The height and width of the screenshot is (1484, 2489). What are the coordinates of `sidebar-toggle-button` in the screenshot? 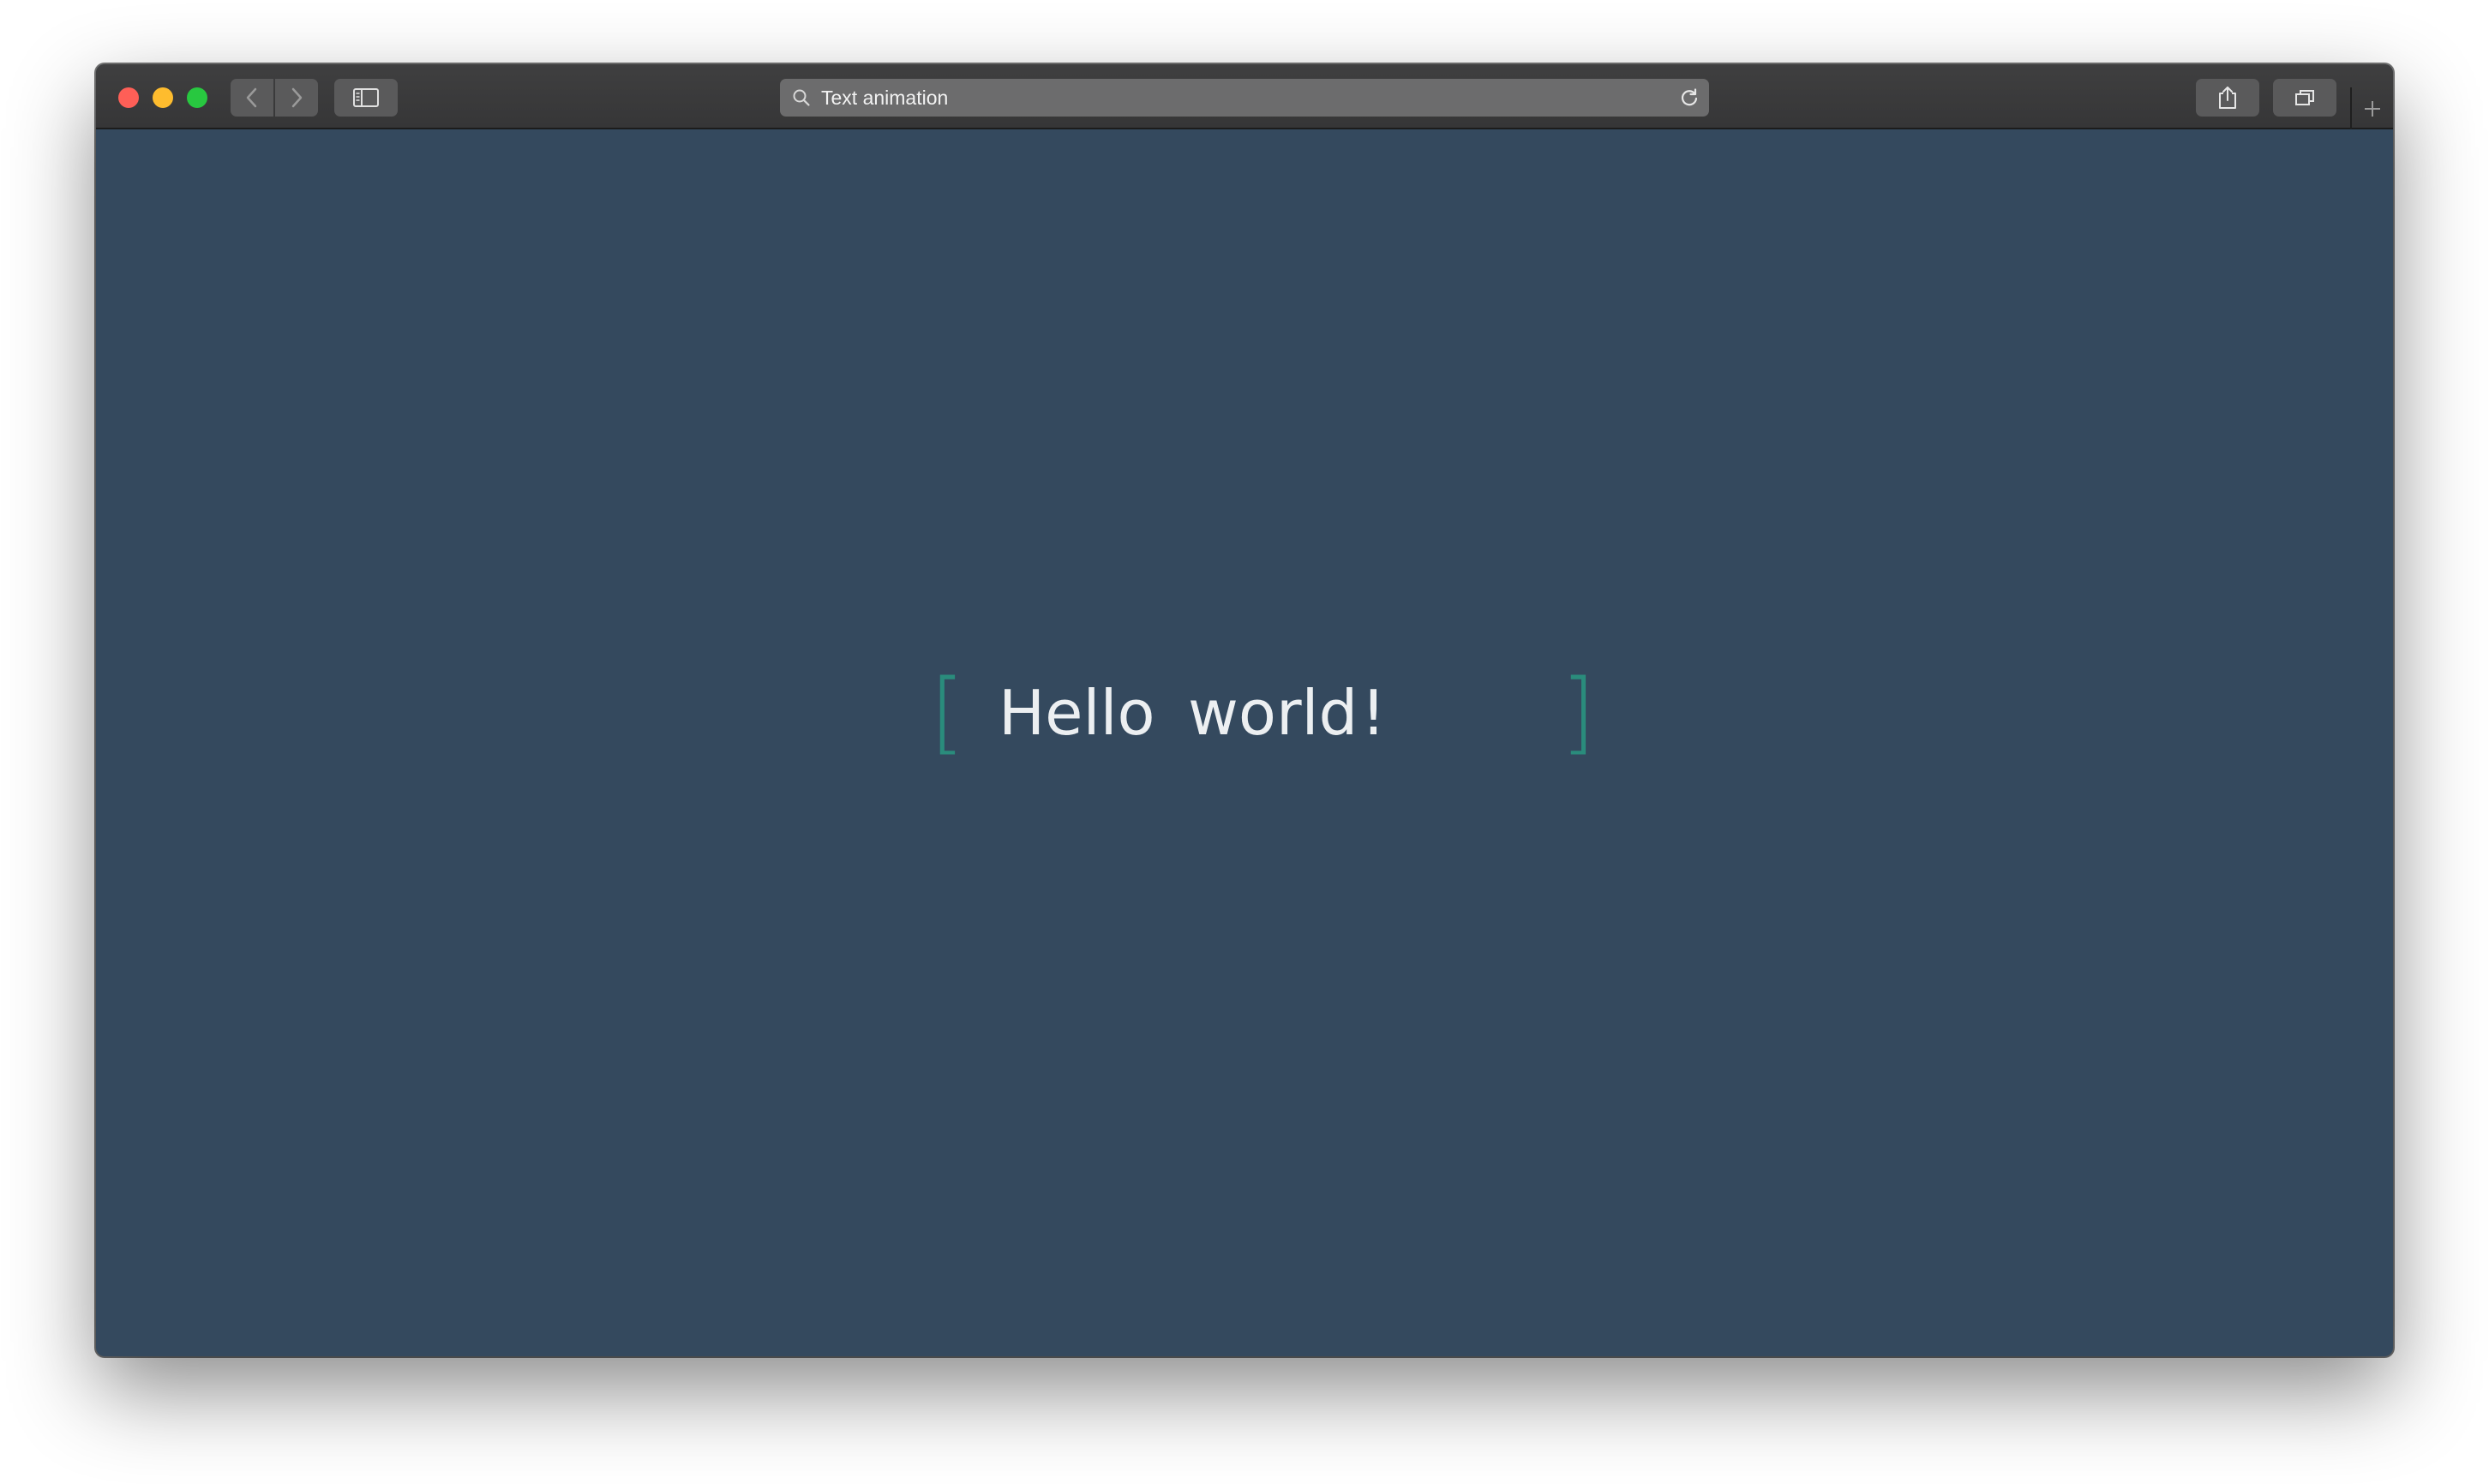 It's located at (366, 98).